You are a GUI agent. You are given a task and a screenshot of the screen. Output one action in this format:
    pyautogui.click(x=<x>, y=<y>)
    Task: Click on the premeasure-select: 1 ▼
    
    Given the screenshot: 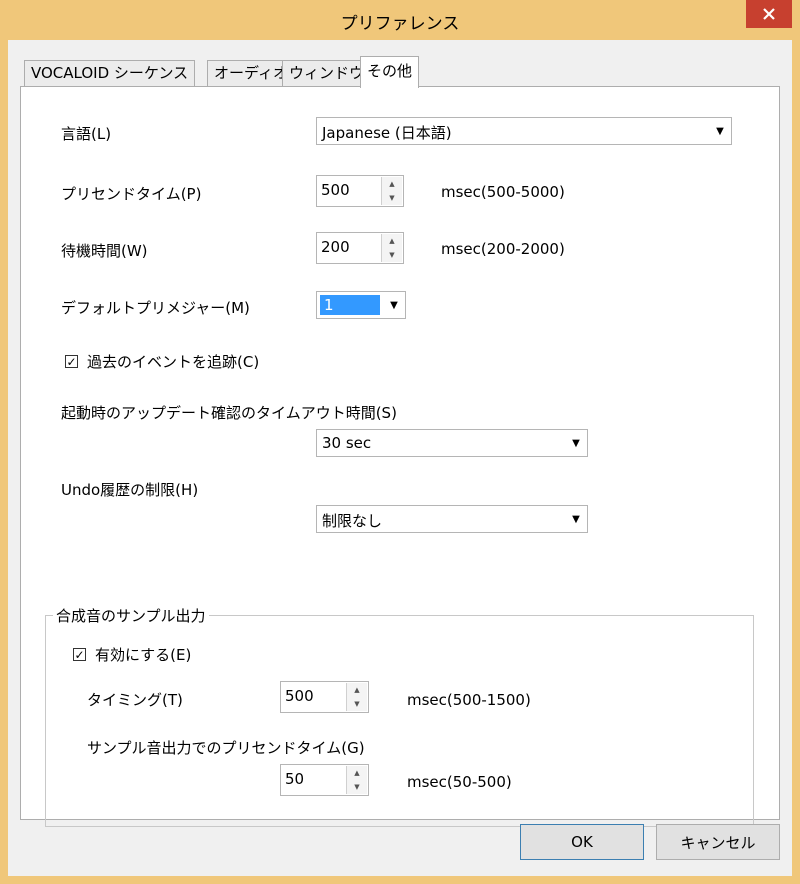 What is the action you would take?
    pyautogui.click(x=361, y=305)
    